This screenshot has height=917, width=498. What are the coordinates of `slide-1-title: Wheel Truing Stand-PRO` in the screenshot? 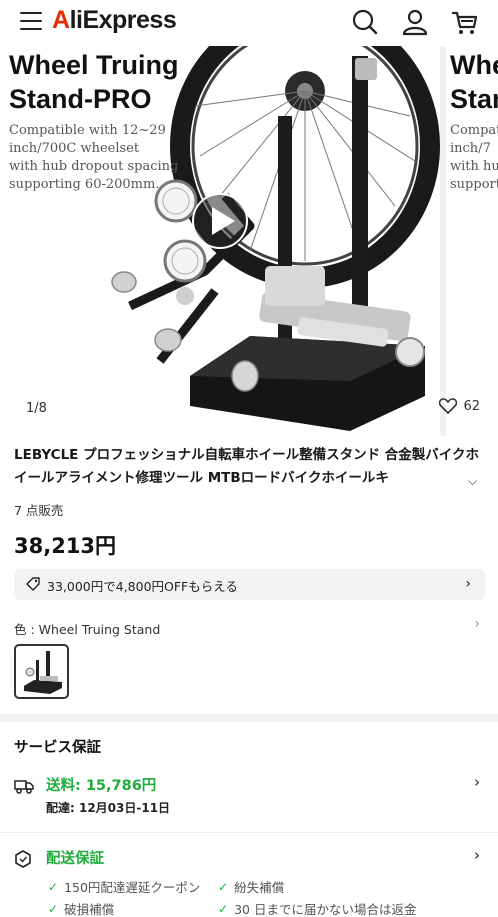 It's located at (94, 82).